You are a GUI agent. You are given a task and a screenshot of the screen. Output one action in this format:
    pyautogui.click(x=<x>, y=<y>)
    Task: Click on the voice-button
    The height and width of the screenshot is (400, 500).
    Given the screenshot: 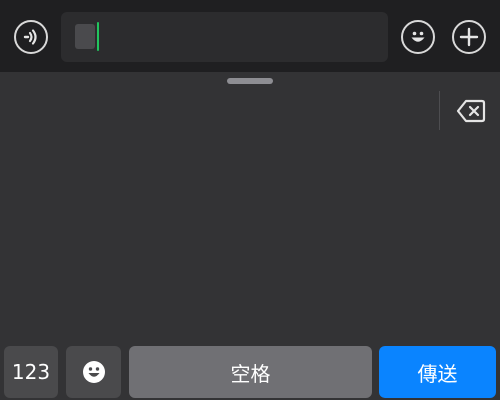 What is the action you would take?
    pyautogui.click(x=31, y=37)
    